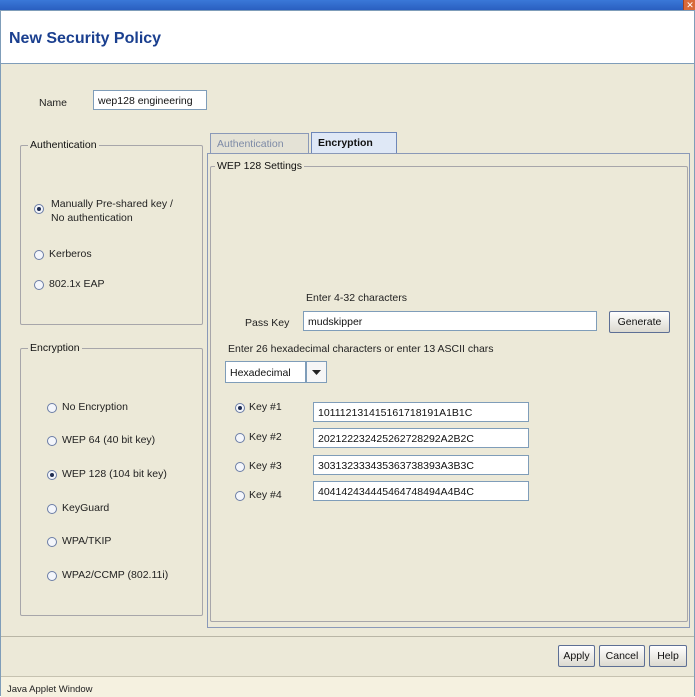 Image resolution: width=695 pixels, height=697 pixels. I want to click on enc-wpatkip-label: WPA/TKIP, so click(87, 541).